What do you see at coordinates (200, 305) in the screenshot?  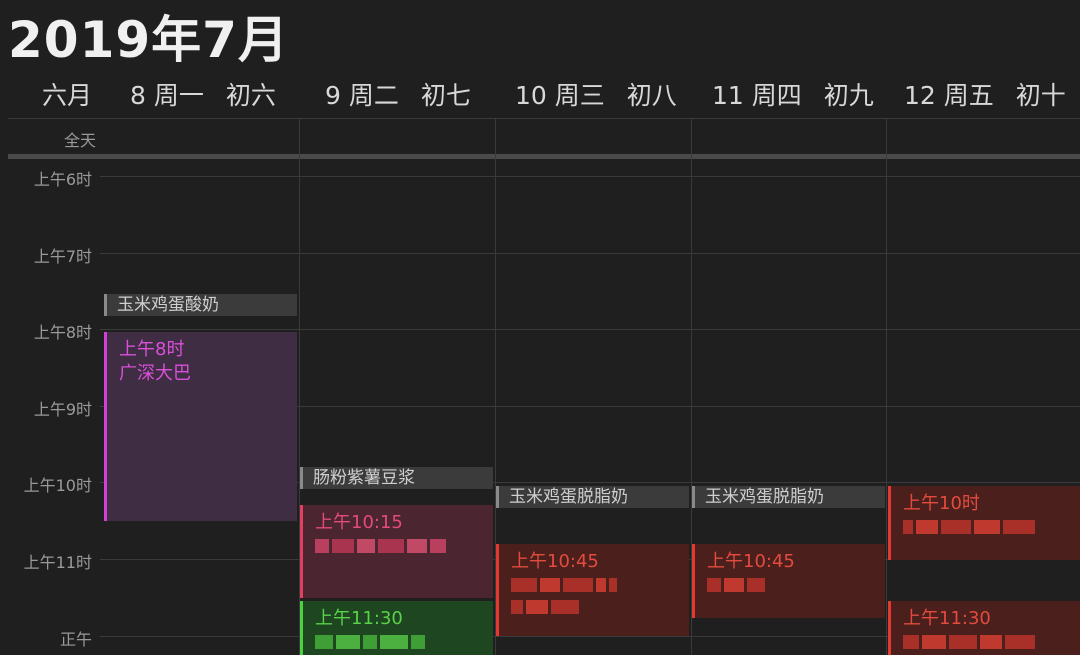 I see `event-chip-mon: 玉米鸡蛋酸奶` at bounding box center [200, 305].